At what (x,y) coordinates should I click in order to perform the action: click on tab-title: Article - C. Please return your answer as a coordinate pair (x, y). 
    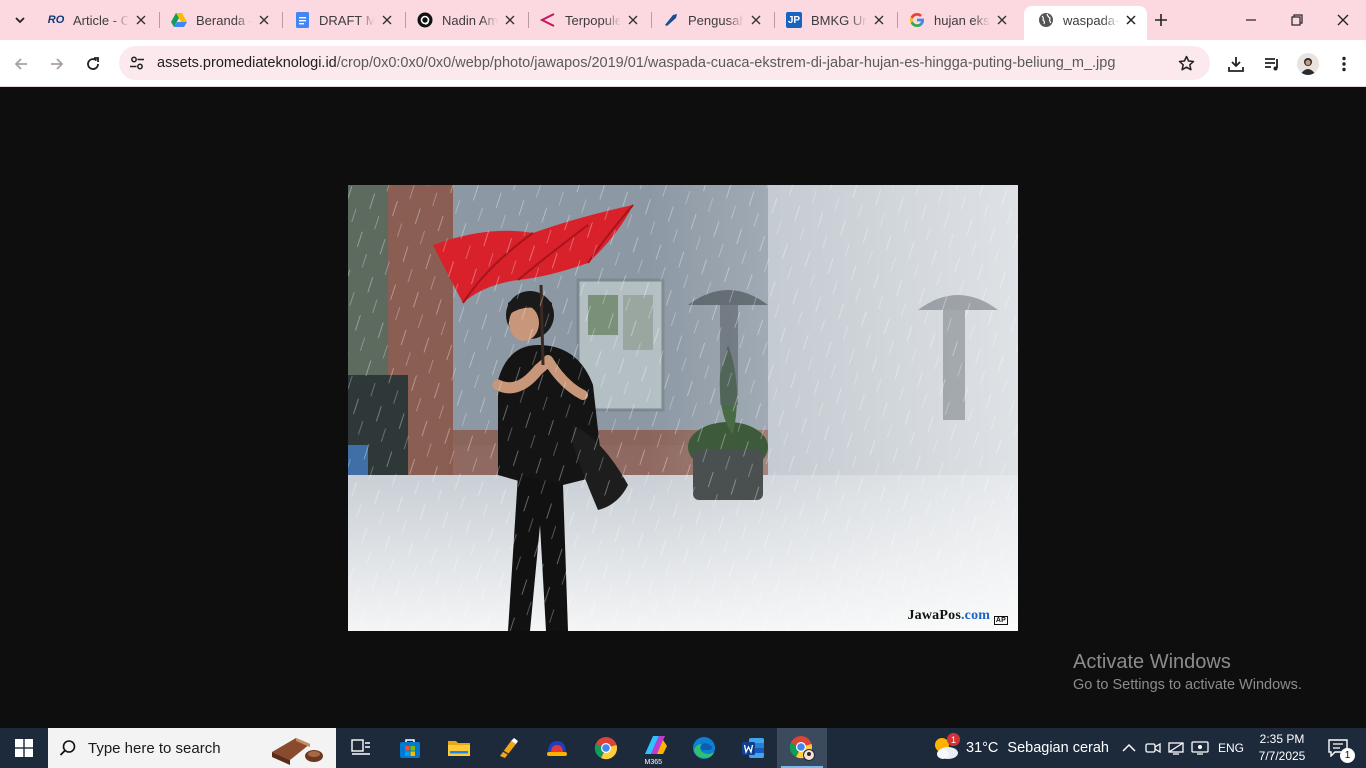
    Looking at the image, I should click on (101, 20).